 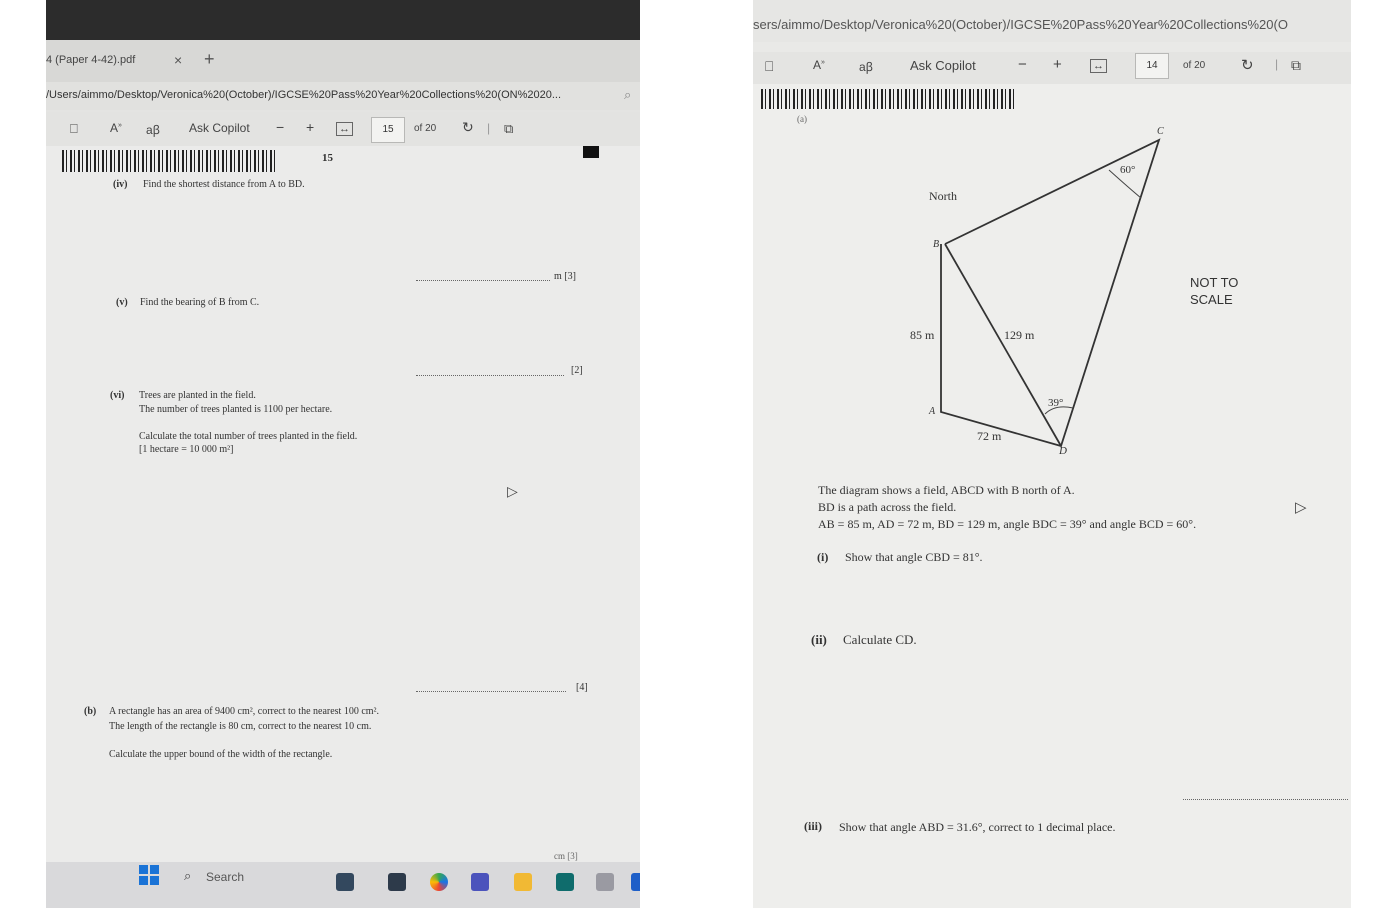 I want to click on chrome-icon, so click(x=439, y=882).